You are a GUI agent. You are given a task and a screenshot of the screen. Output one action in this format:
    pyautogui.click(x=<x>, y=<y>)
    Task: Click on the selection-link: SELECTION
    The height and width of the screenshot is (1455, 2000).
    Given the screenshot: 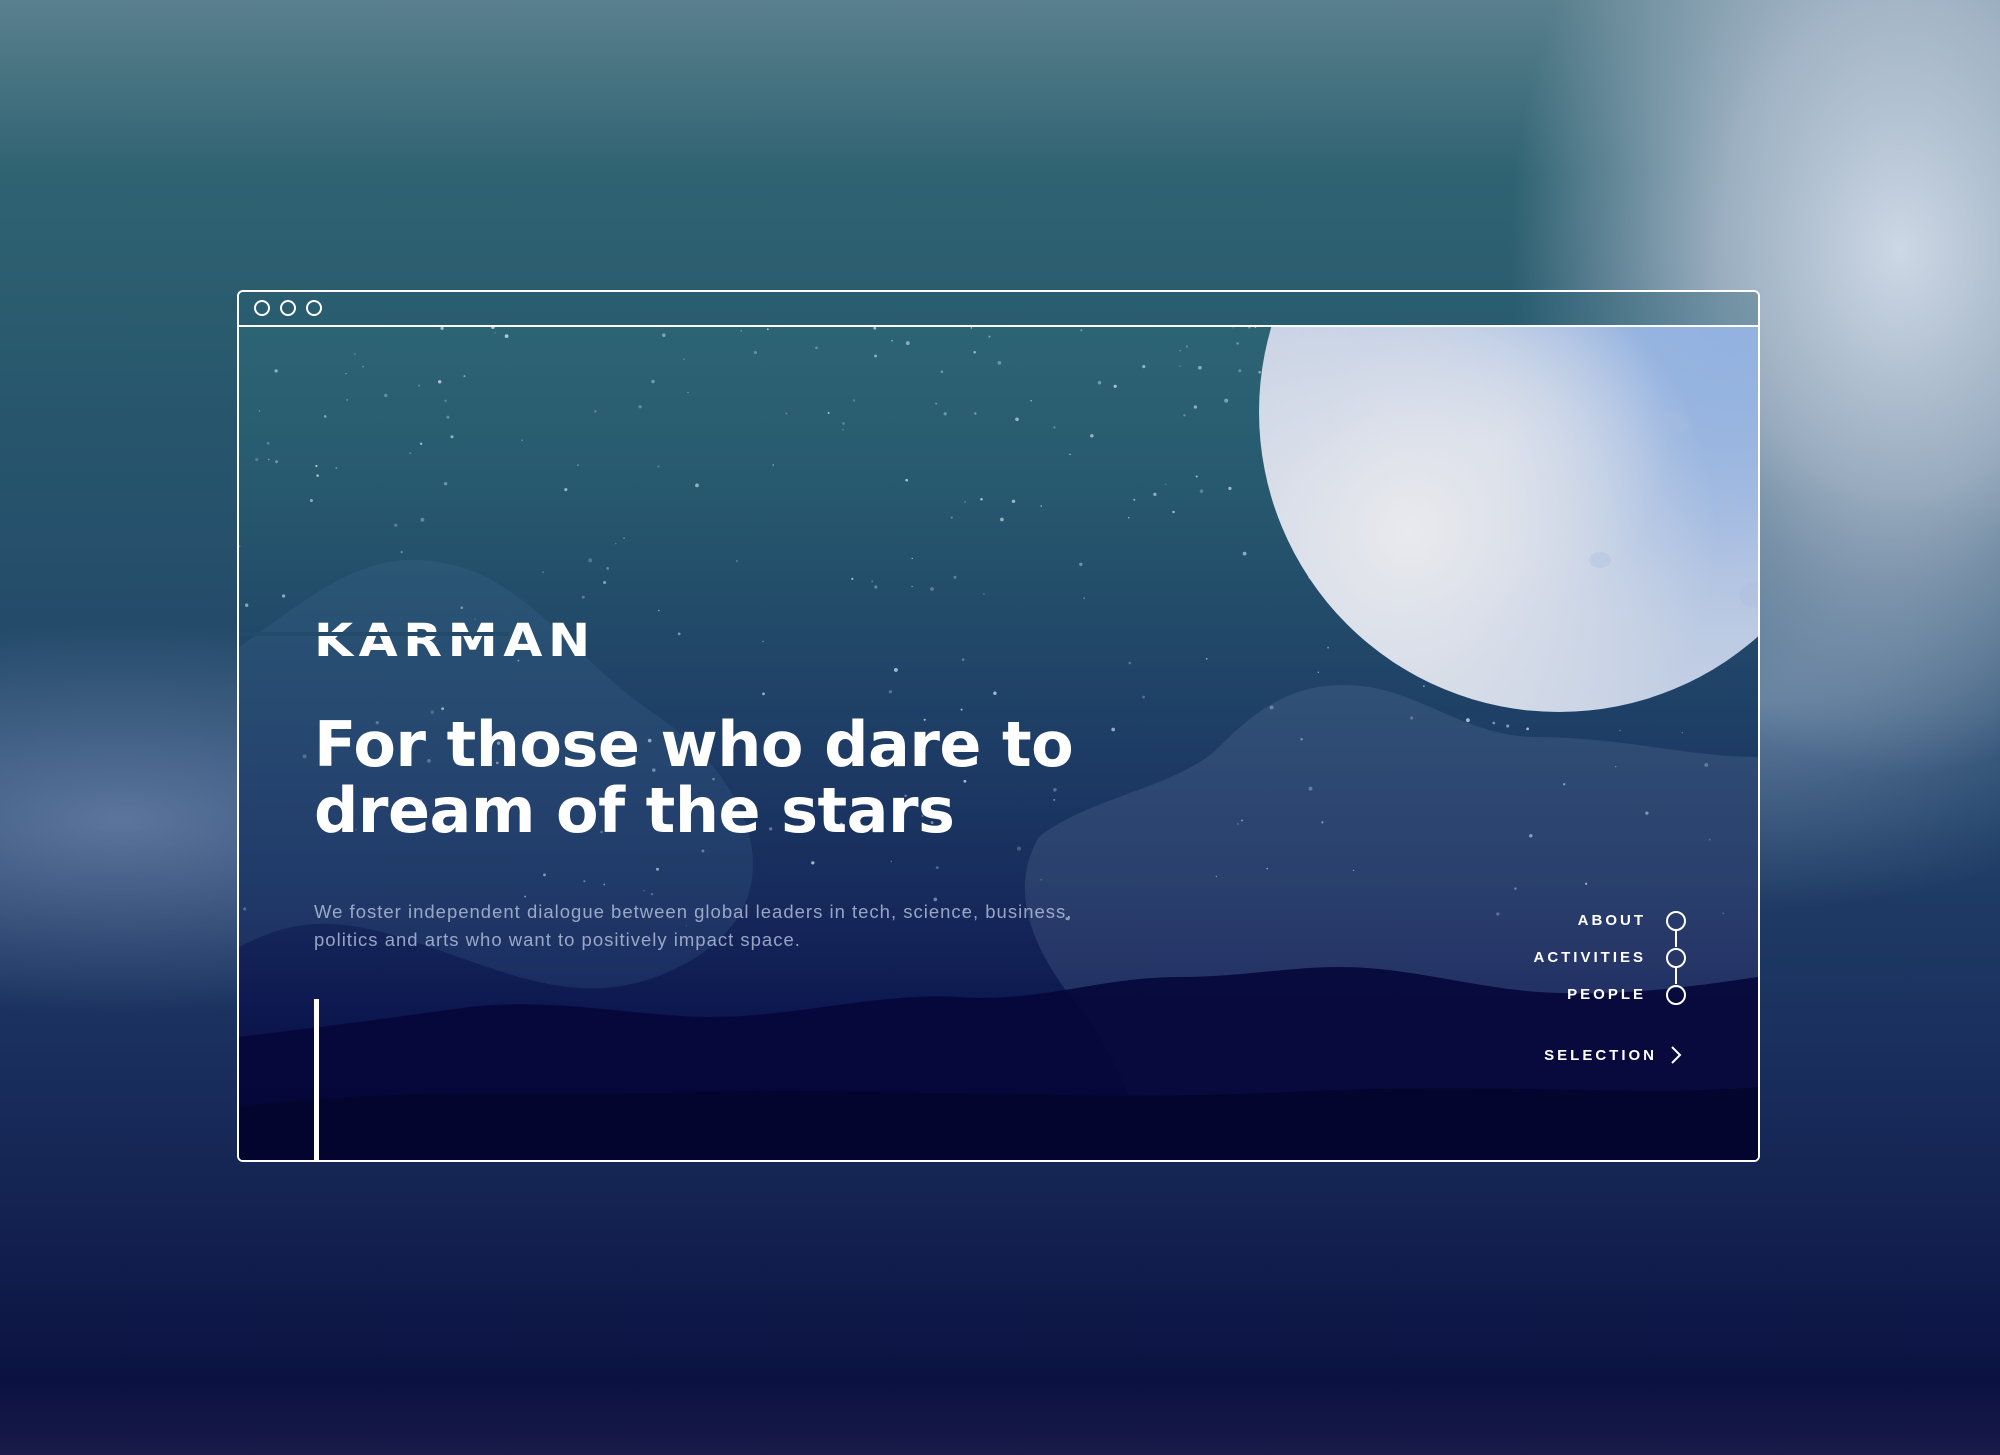 What is the action you would take?
    pyautogui.click(x=1613, y=1055)
    